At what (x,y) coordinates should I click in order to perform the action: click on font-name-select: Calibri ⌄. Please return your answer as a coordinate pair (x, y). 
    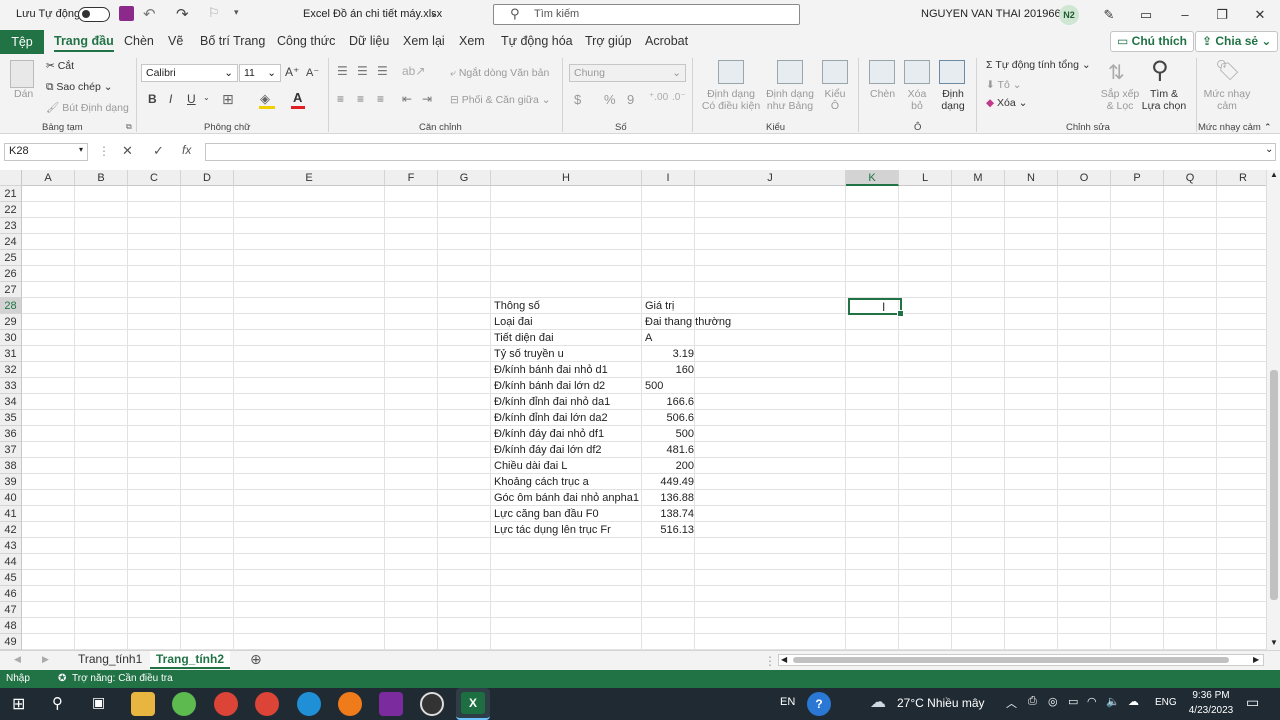
    Looking at the image, I should click on (189, 73).